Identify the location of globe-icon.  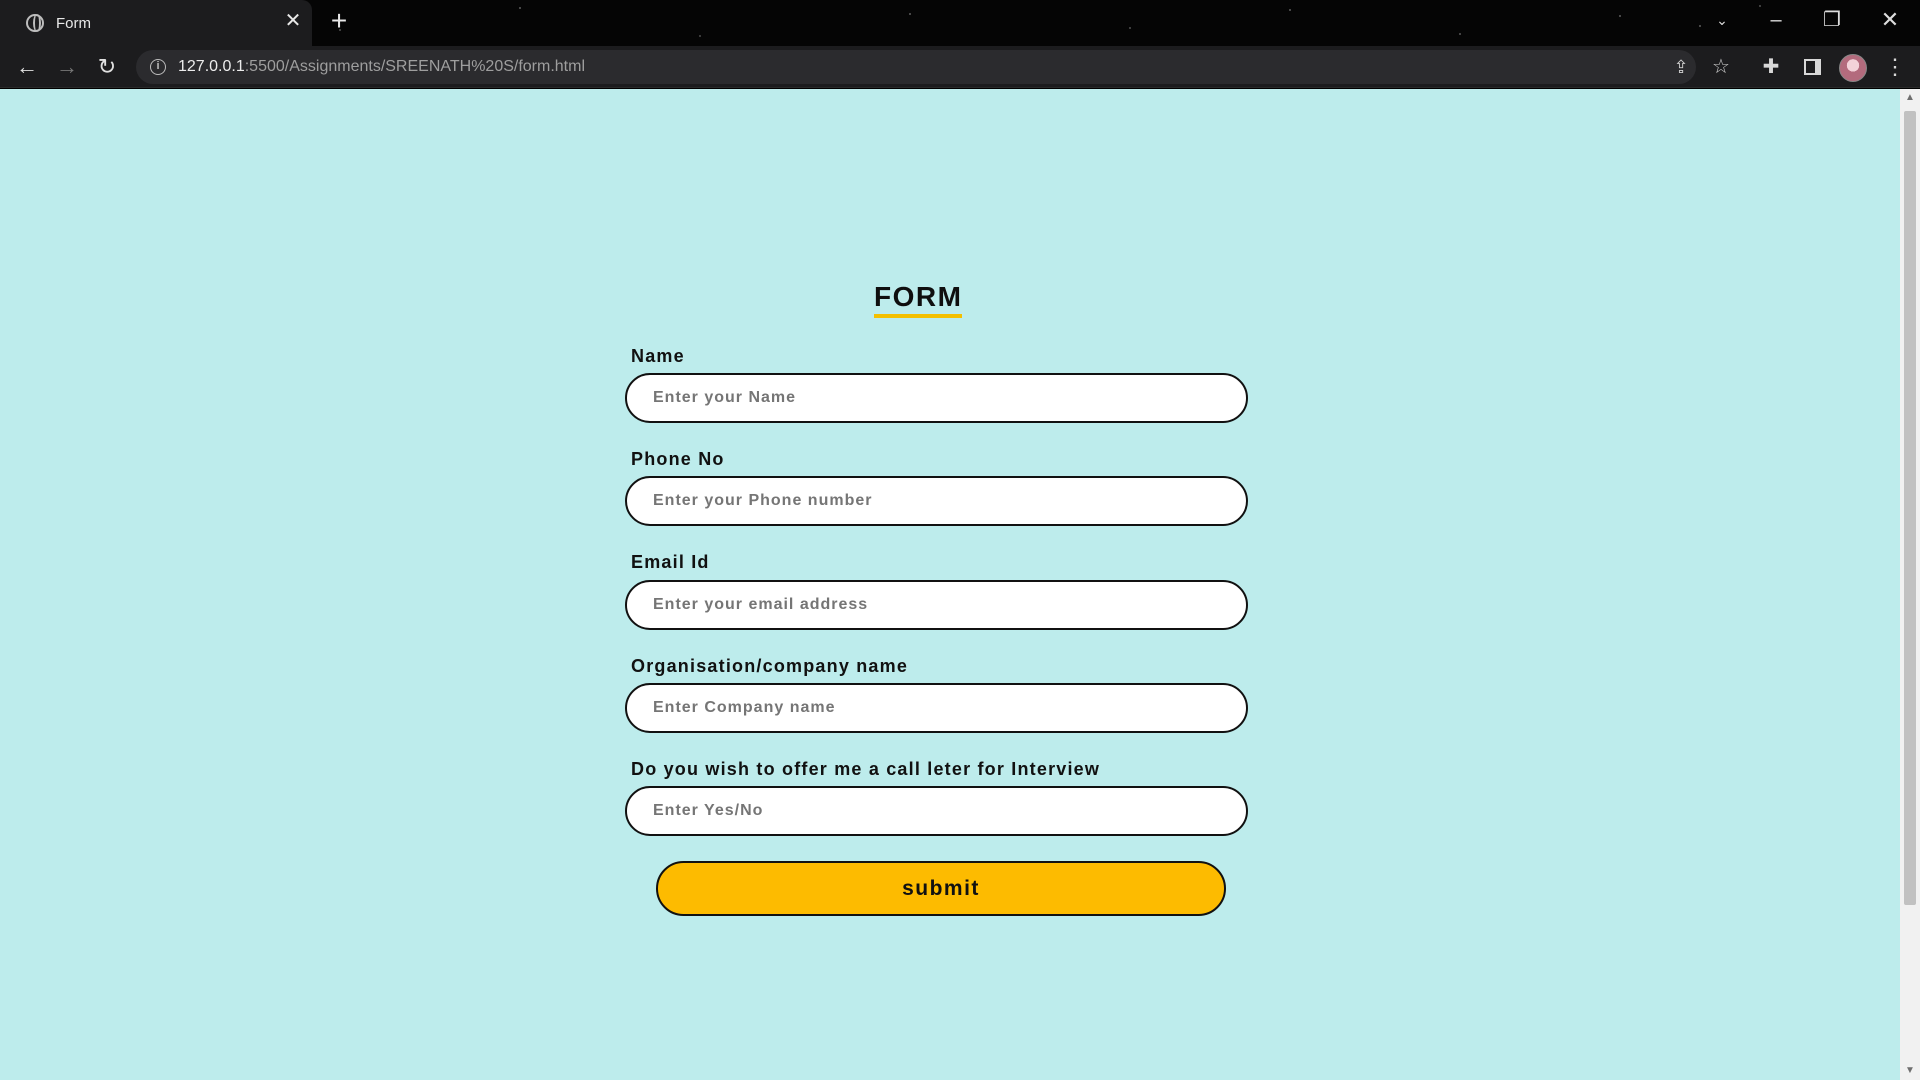
(35, 23).